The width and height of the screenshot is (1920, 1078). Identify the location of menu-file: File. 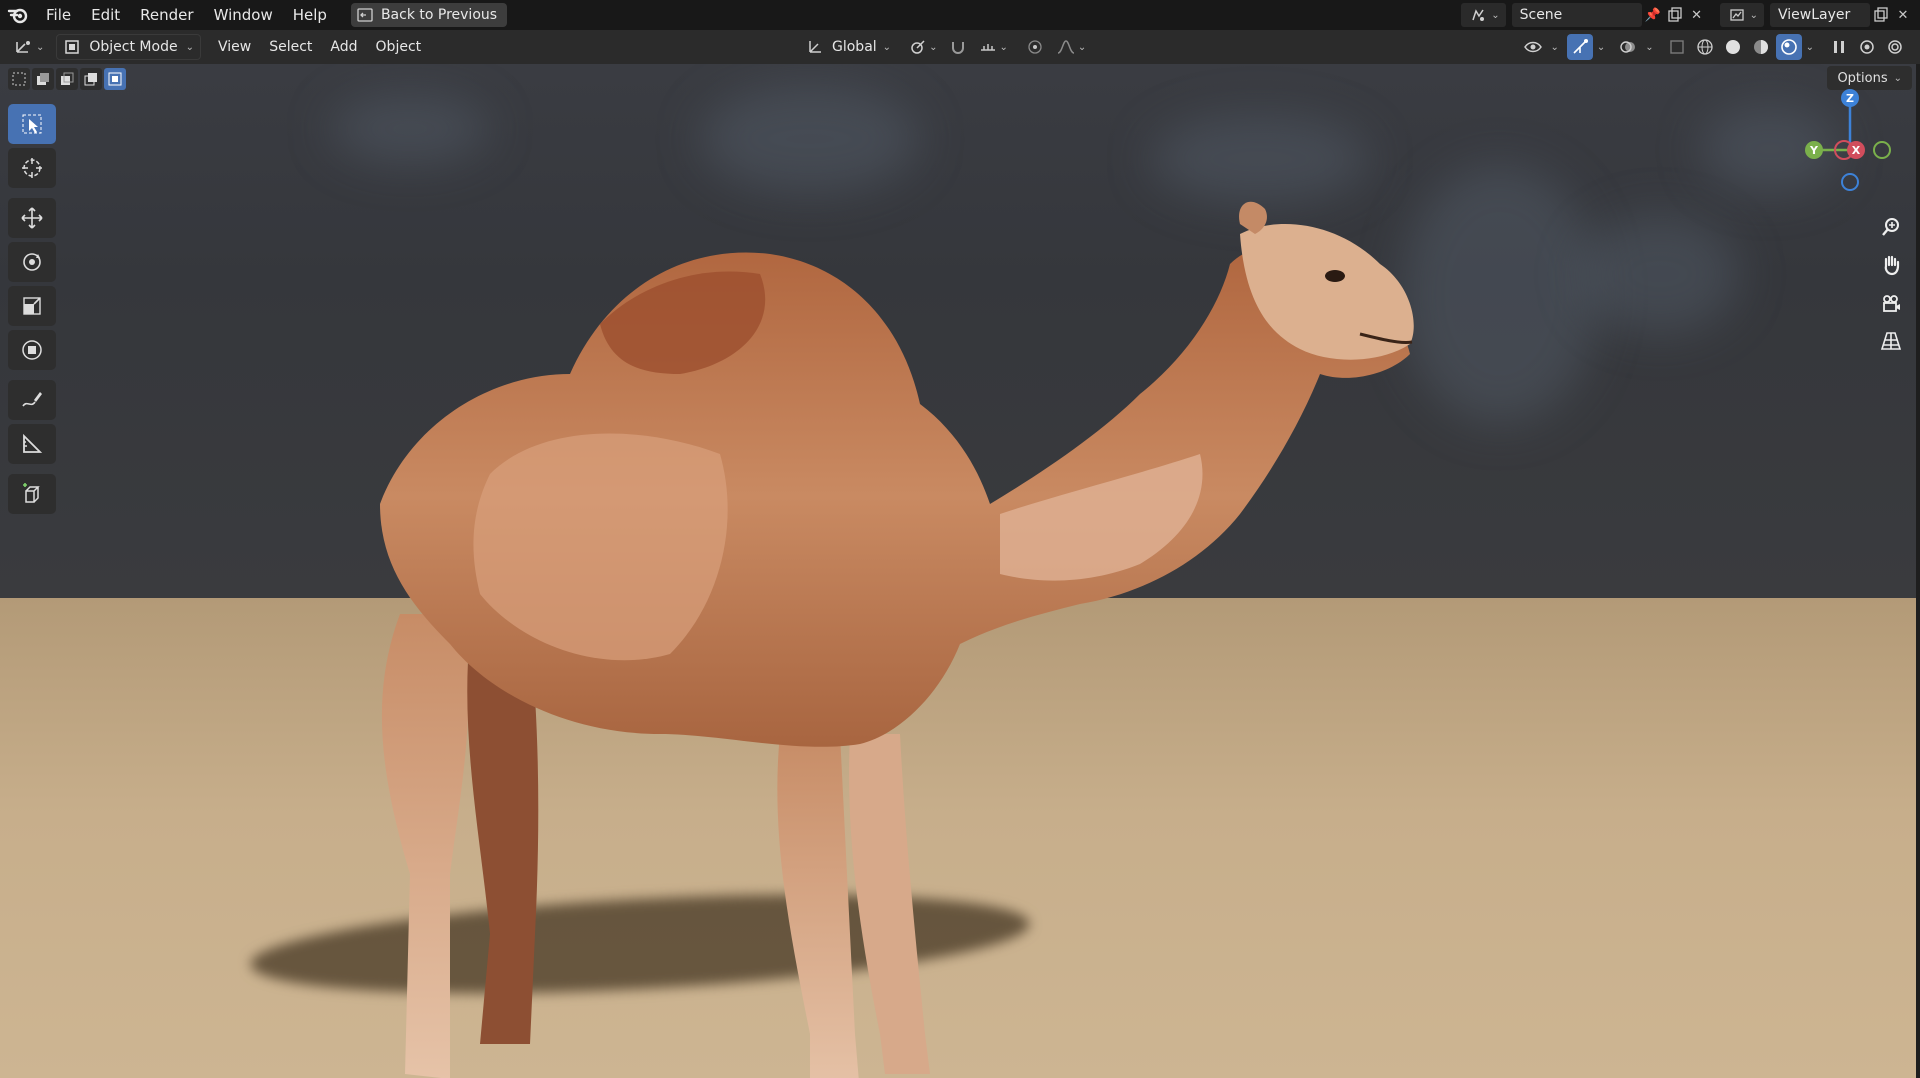
(58, 15).